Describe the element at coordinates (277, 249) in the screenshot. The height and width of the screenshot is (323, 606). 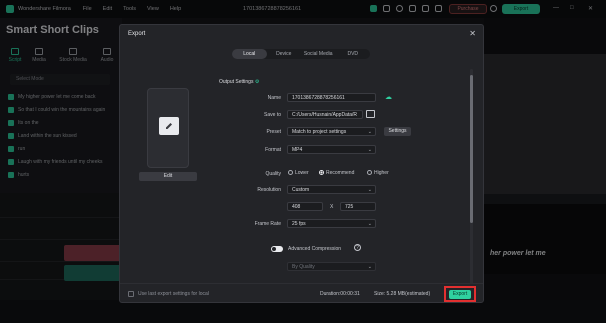
I see `advanced-compression-toggle` at that location.